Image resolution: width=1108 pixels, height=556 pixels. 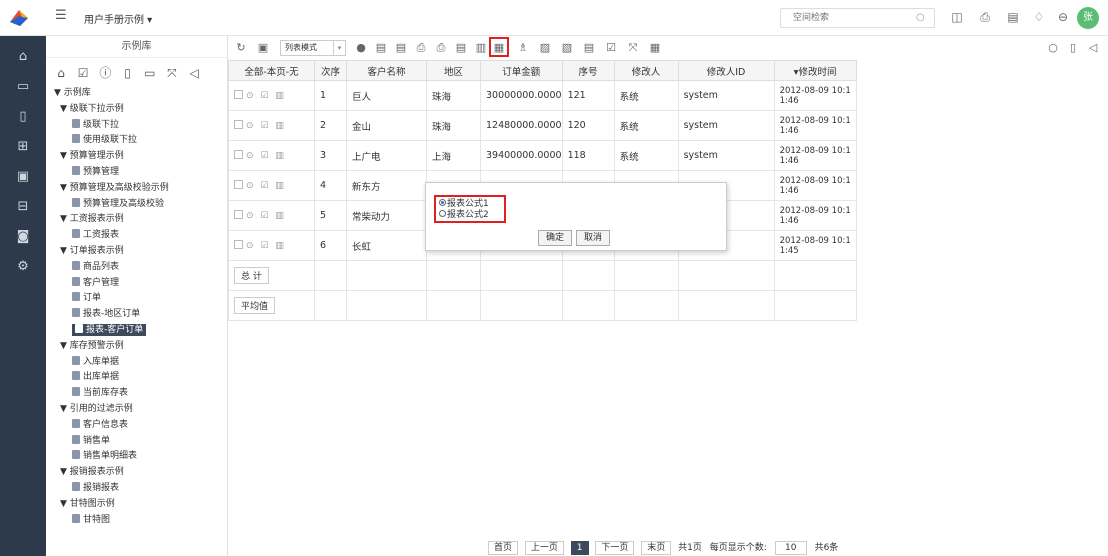 I want to click on chip-icon: ▣, so click(x=23, y=177).